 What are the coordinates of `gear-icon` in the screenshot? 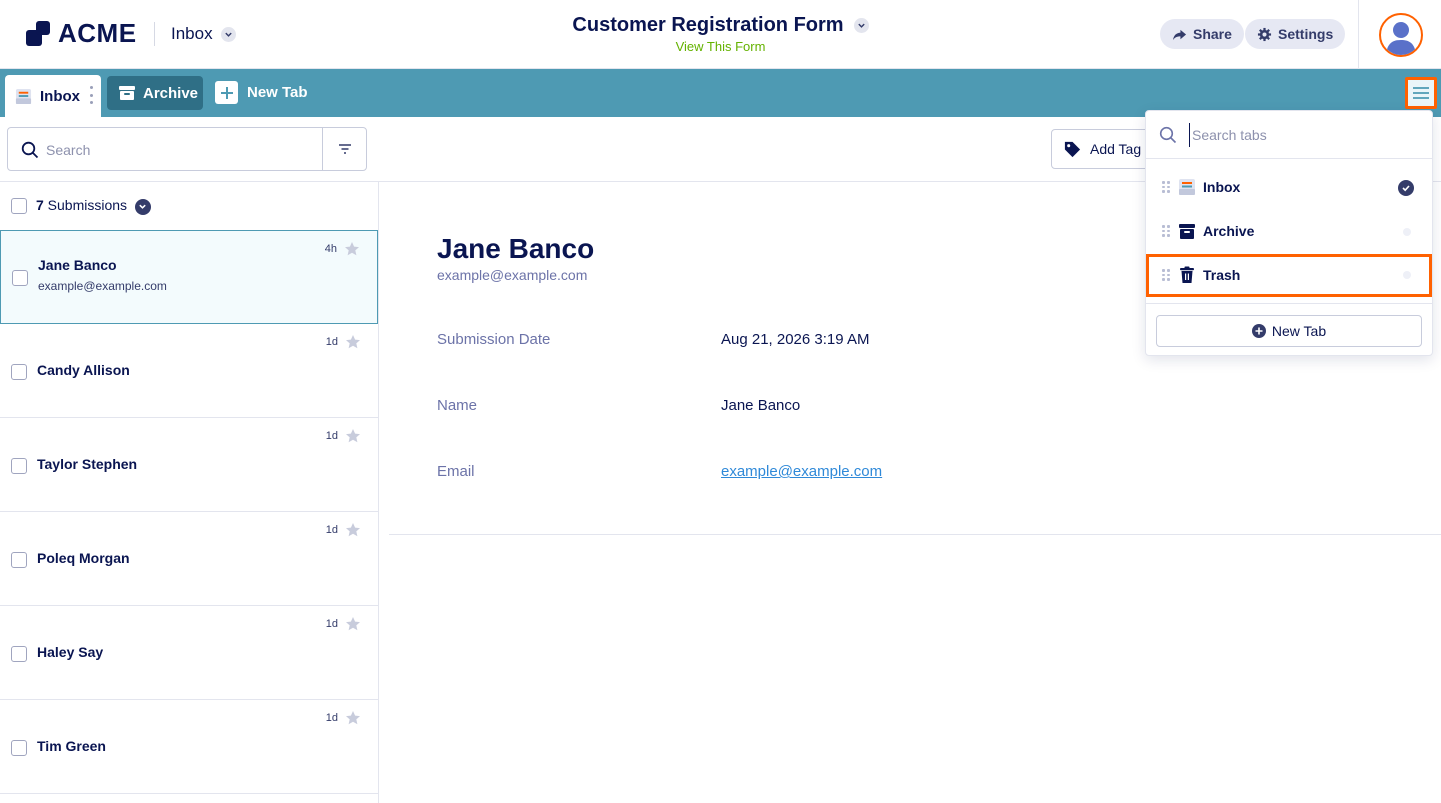 It's located at (1264, 34).